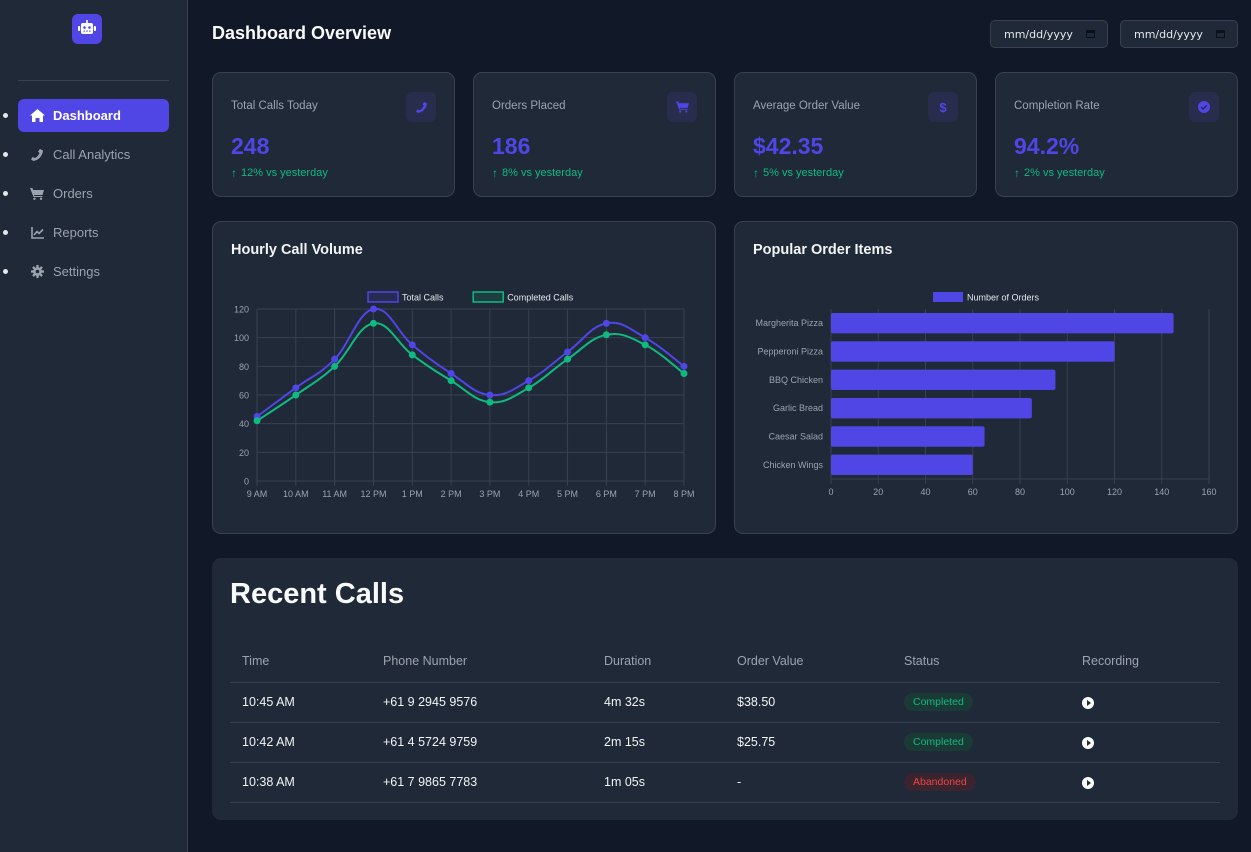 The width and height of the screenshot is (1251, 852). I want to click on sidebar-link-settings: Settings, so click(93, 271).